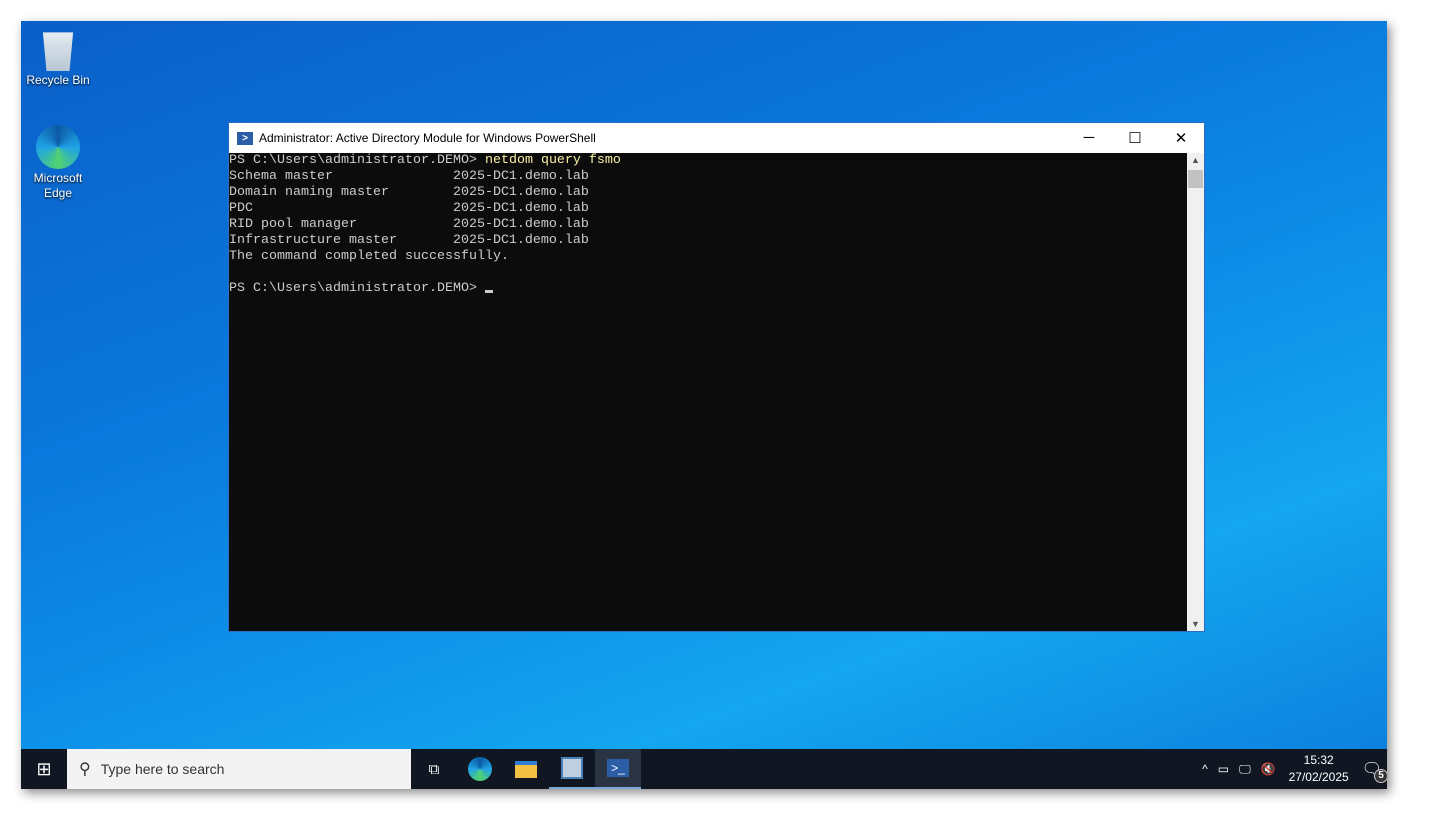 The width and height of the screenshot is (1429, 831). I want to click on cursor, so click(488, 291).